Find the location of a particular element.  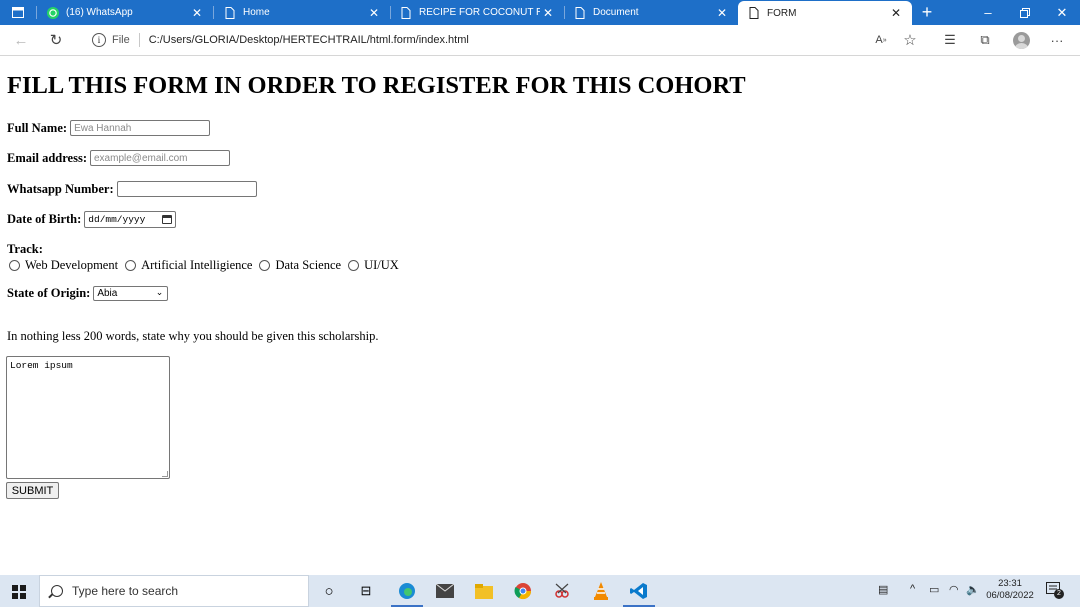

mail-icon is located at coordinates (445, 591).